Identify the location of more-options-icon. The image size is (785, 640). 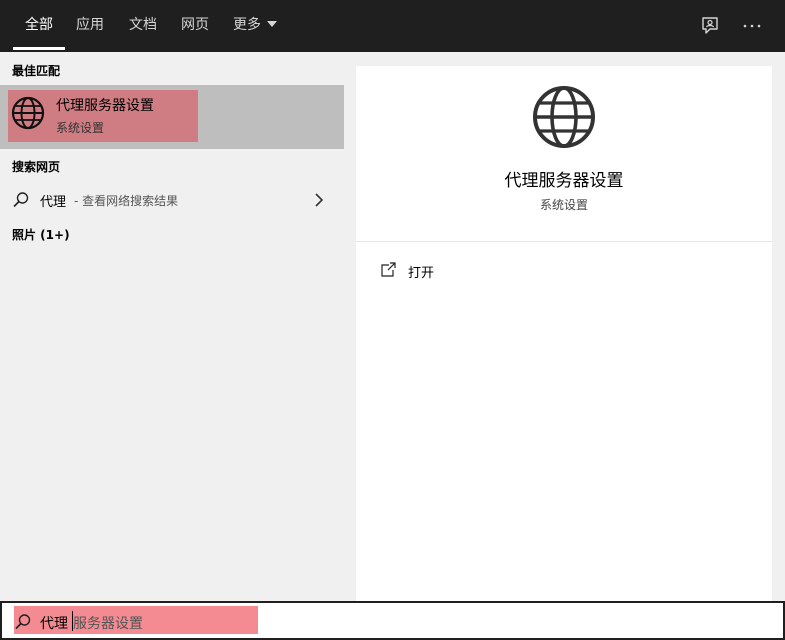
(752, 26).